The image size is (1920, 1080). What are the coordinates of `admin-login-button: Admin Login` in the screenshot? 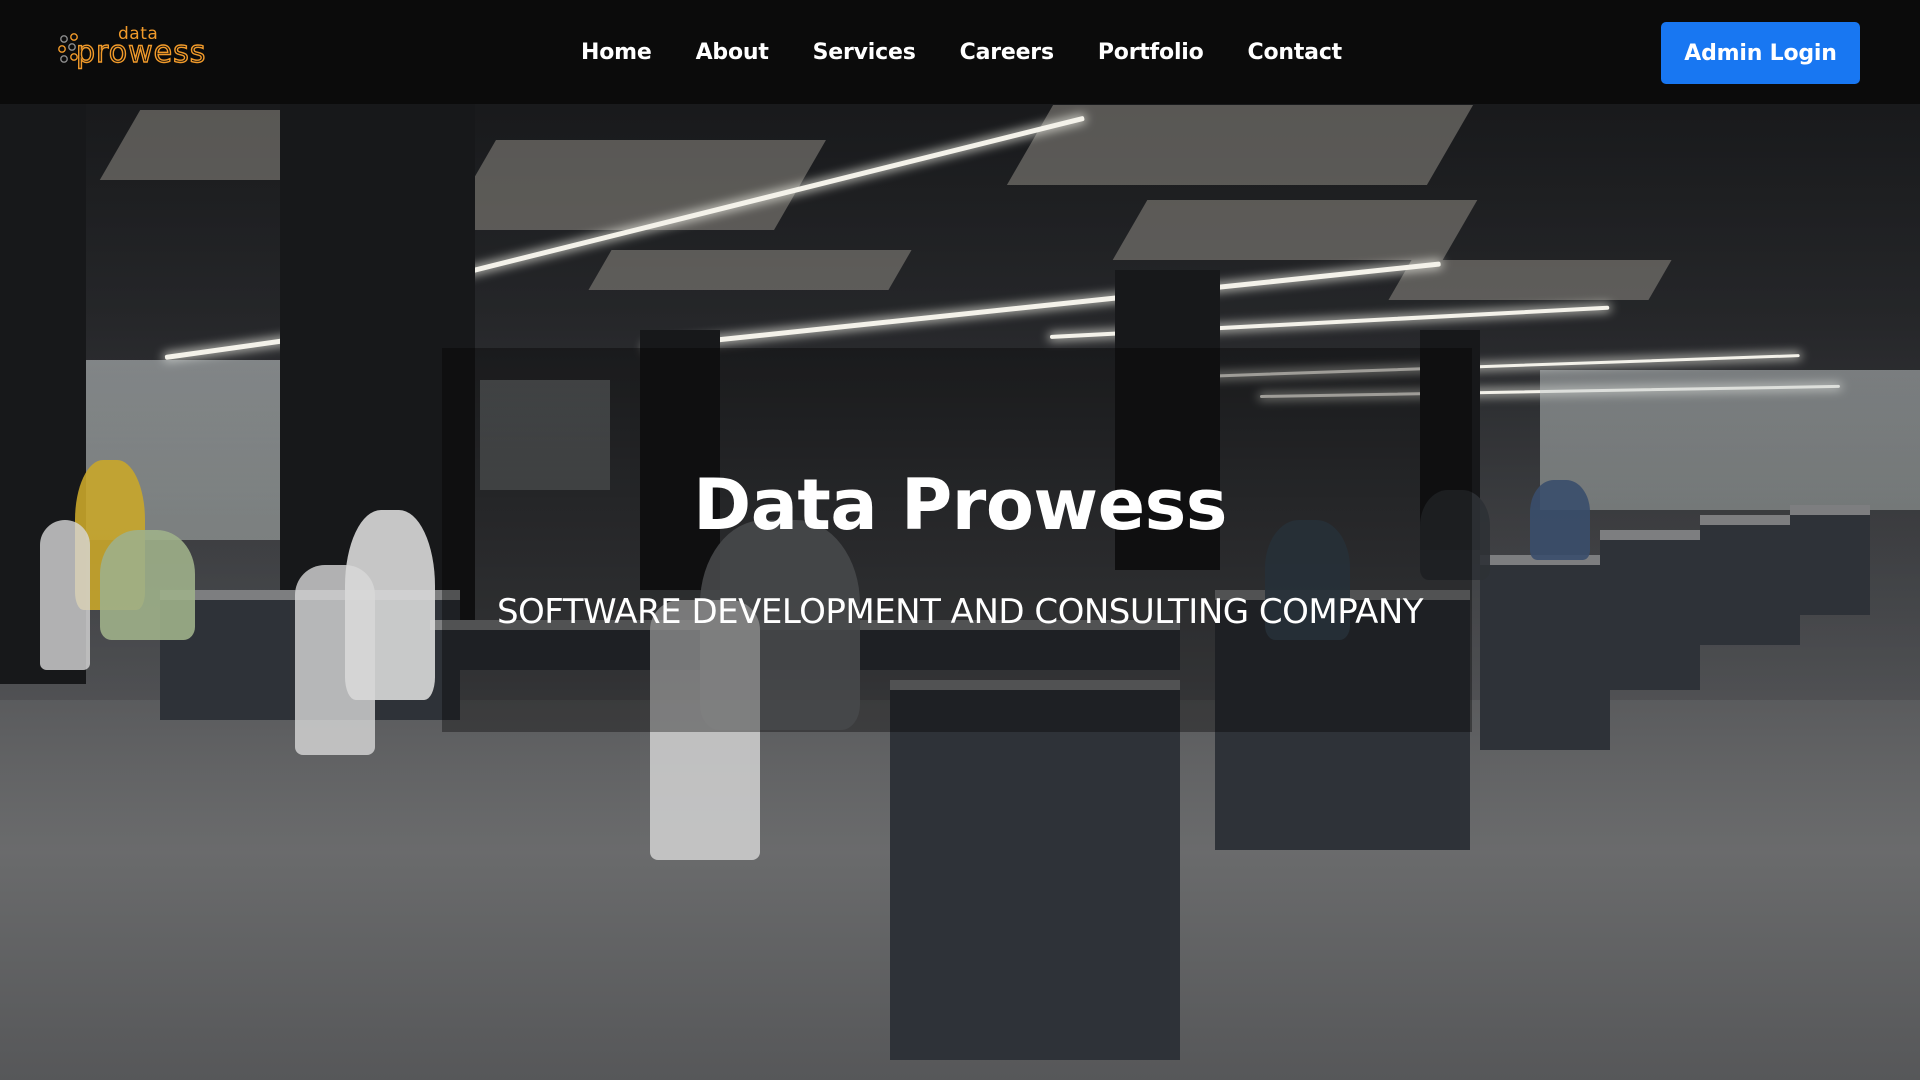 It's located at (1760, 53).